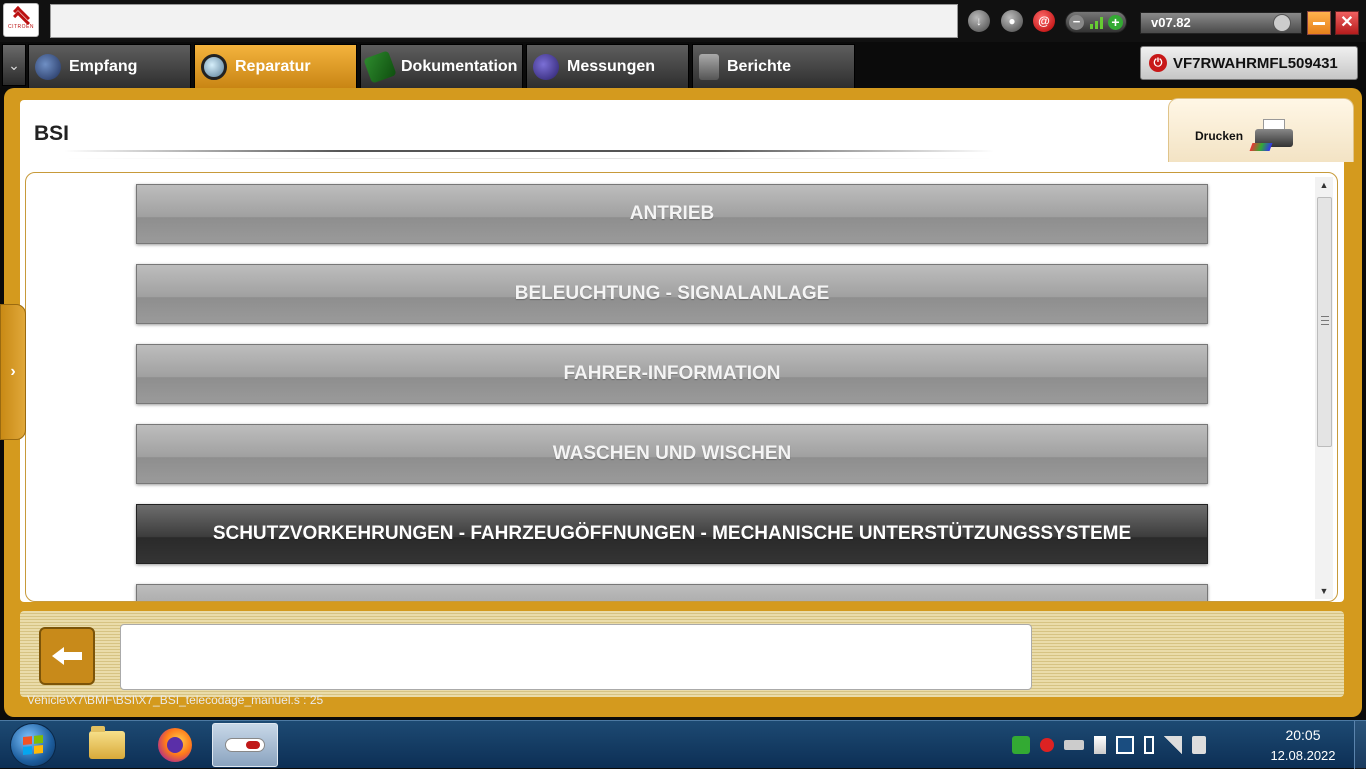  I want to click on tab-empfang: Empfang, so click(109, 66).